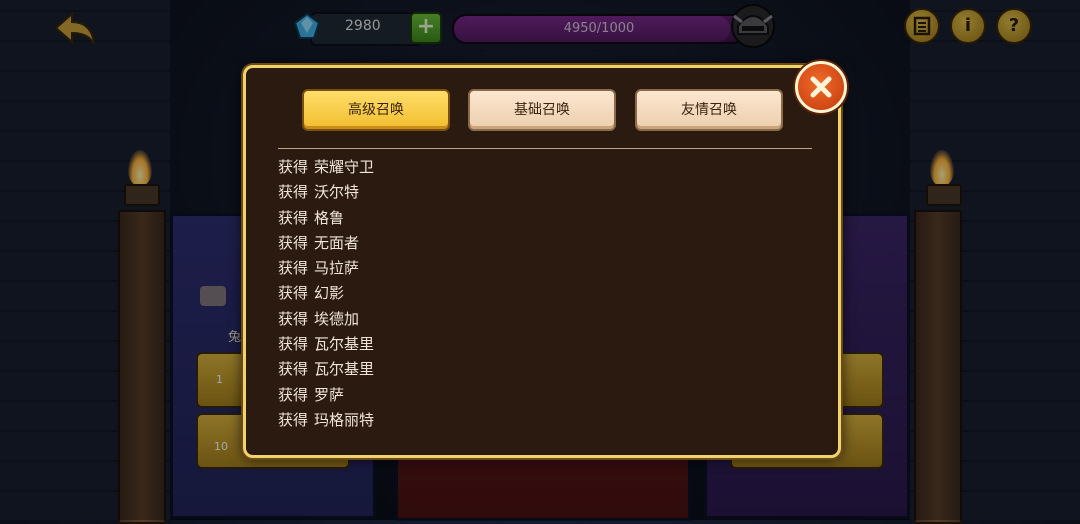 The image size is (1080, 524). I want to click on list-item: 获得 罗萨, so click(326, 395).